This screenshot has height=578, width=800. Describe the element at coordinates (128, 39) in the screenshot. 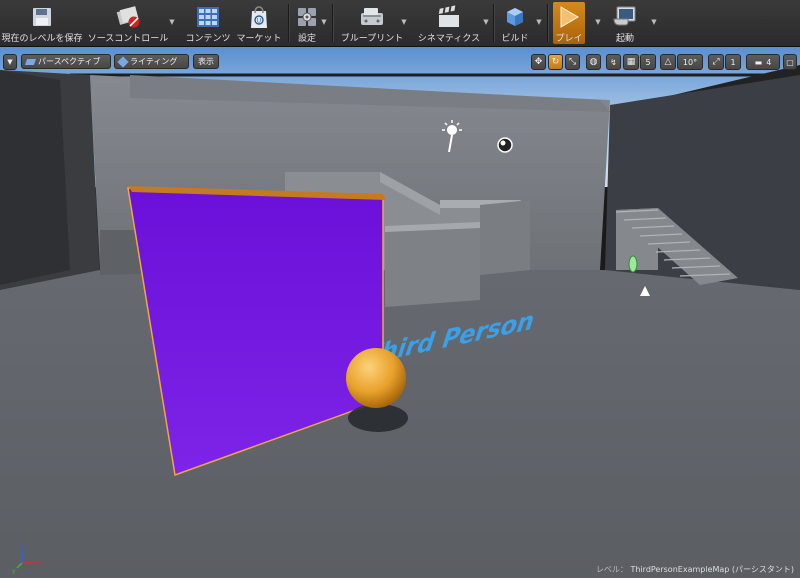

I see `source-control-label: ソースコントロール` at that location.